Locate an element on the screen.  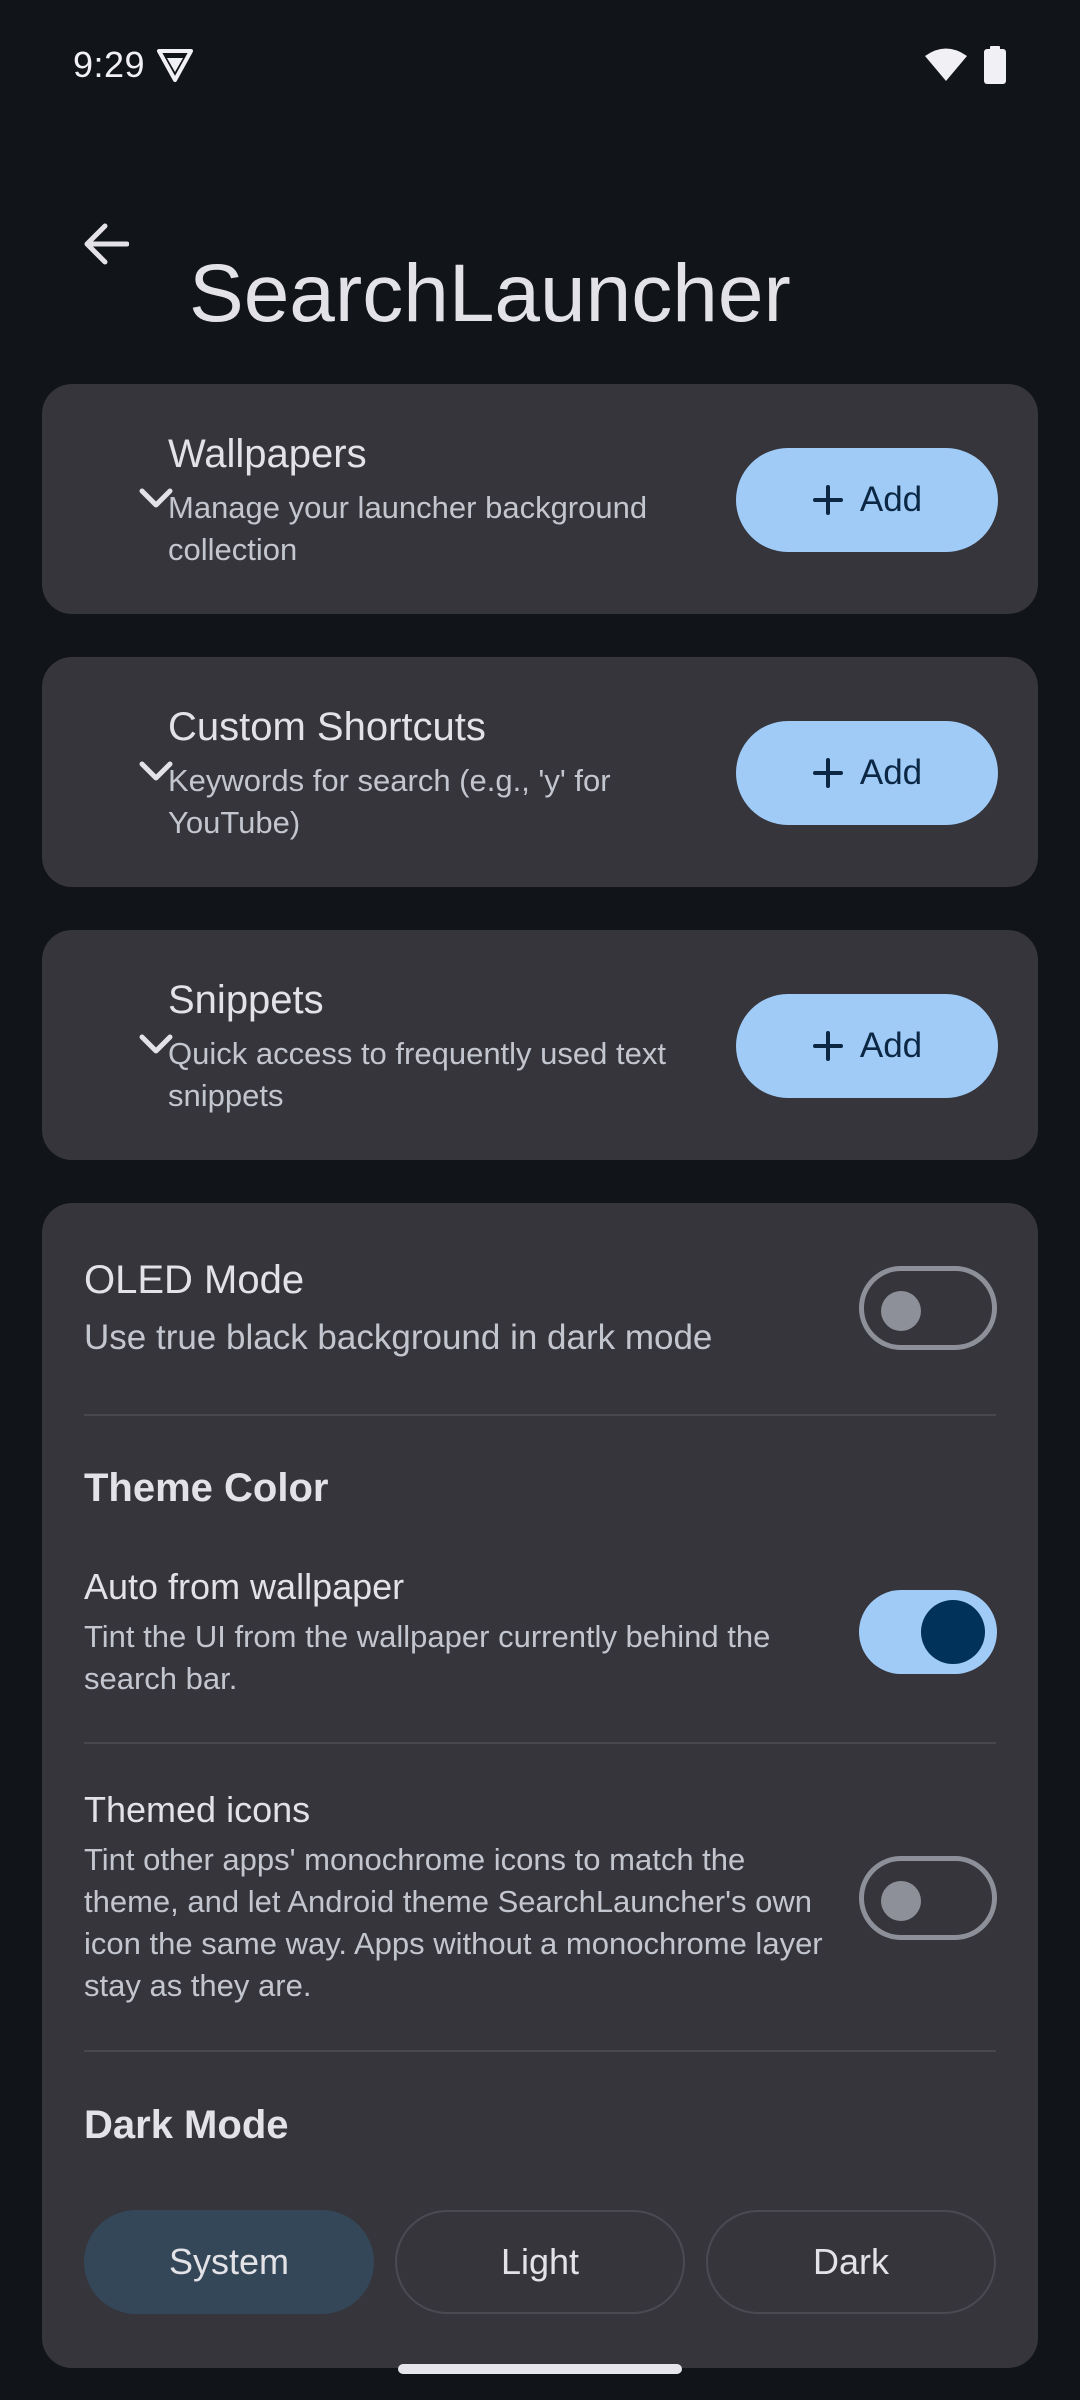
themed-icons-title: Themed icons is located at coordinates (197, 1809).